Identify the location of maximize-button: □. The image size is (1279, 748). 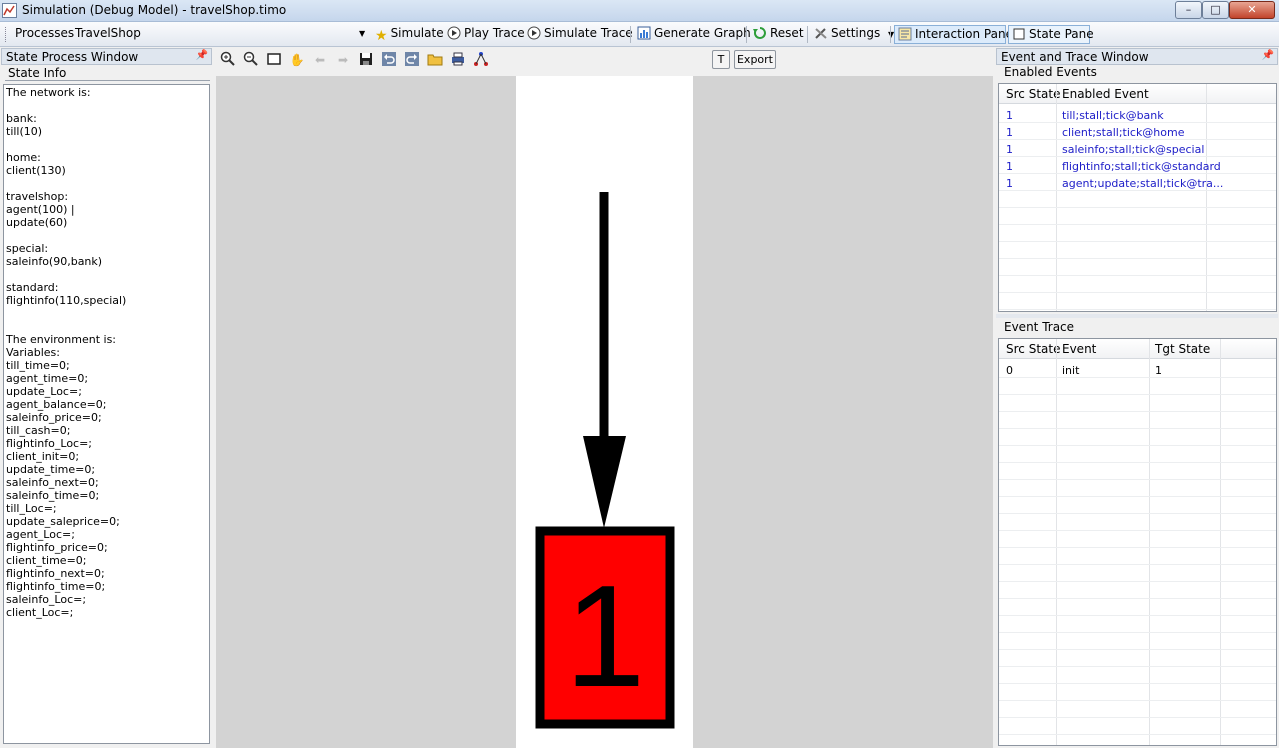
(1215, 10).